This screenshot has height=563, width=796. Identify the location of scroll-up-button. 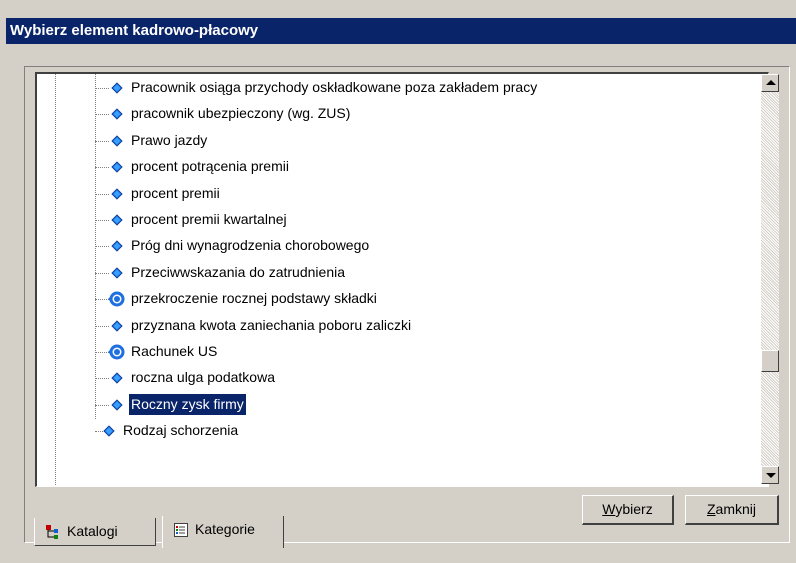
(770, 83).